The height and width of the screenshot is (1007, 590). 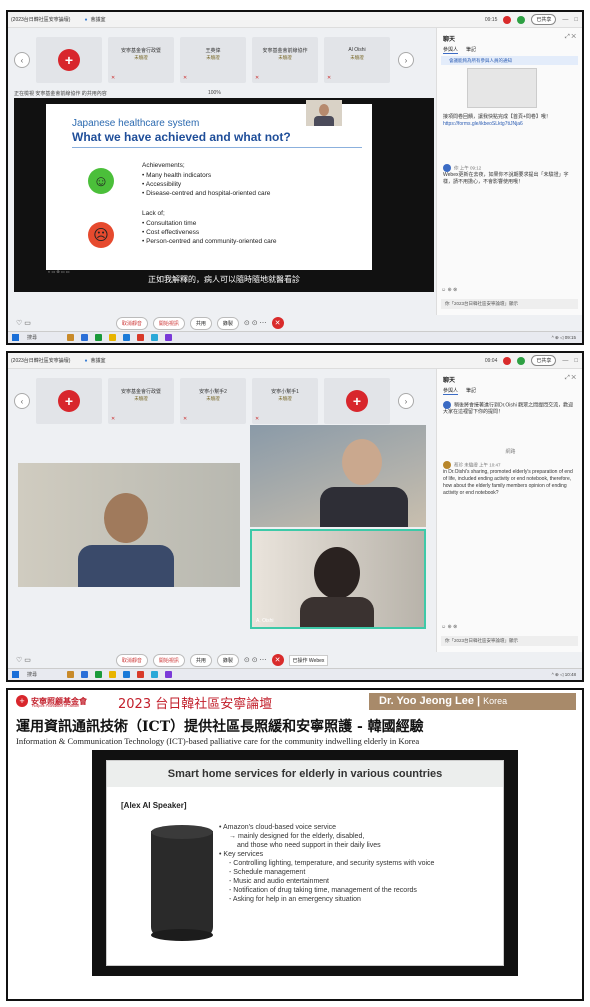 I want to click on windows-taskbar: 搜尋 ^ ⊕ ◁ 09:15, so click(x=295, y=337).